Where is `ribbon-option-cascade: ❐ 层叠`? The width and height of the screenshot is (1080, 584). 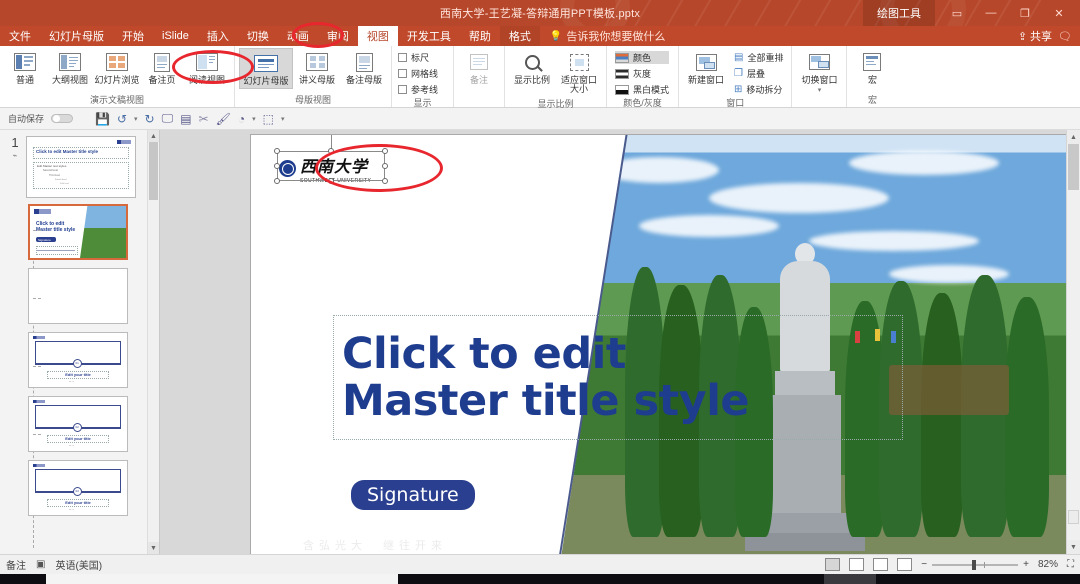 ribbon-option-cascade: ❐ 层叠 is located at coordinates (758, 73).